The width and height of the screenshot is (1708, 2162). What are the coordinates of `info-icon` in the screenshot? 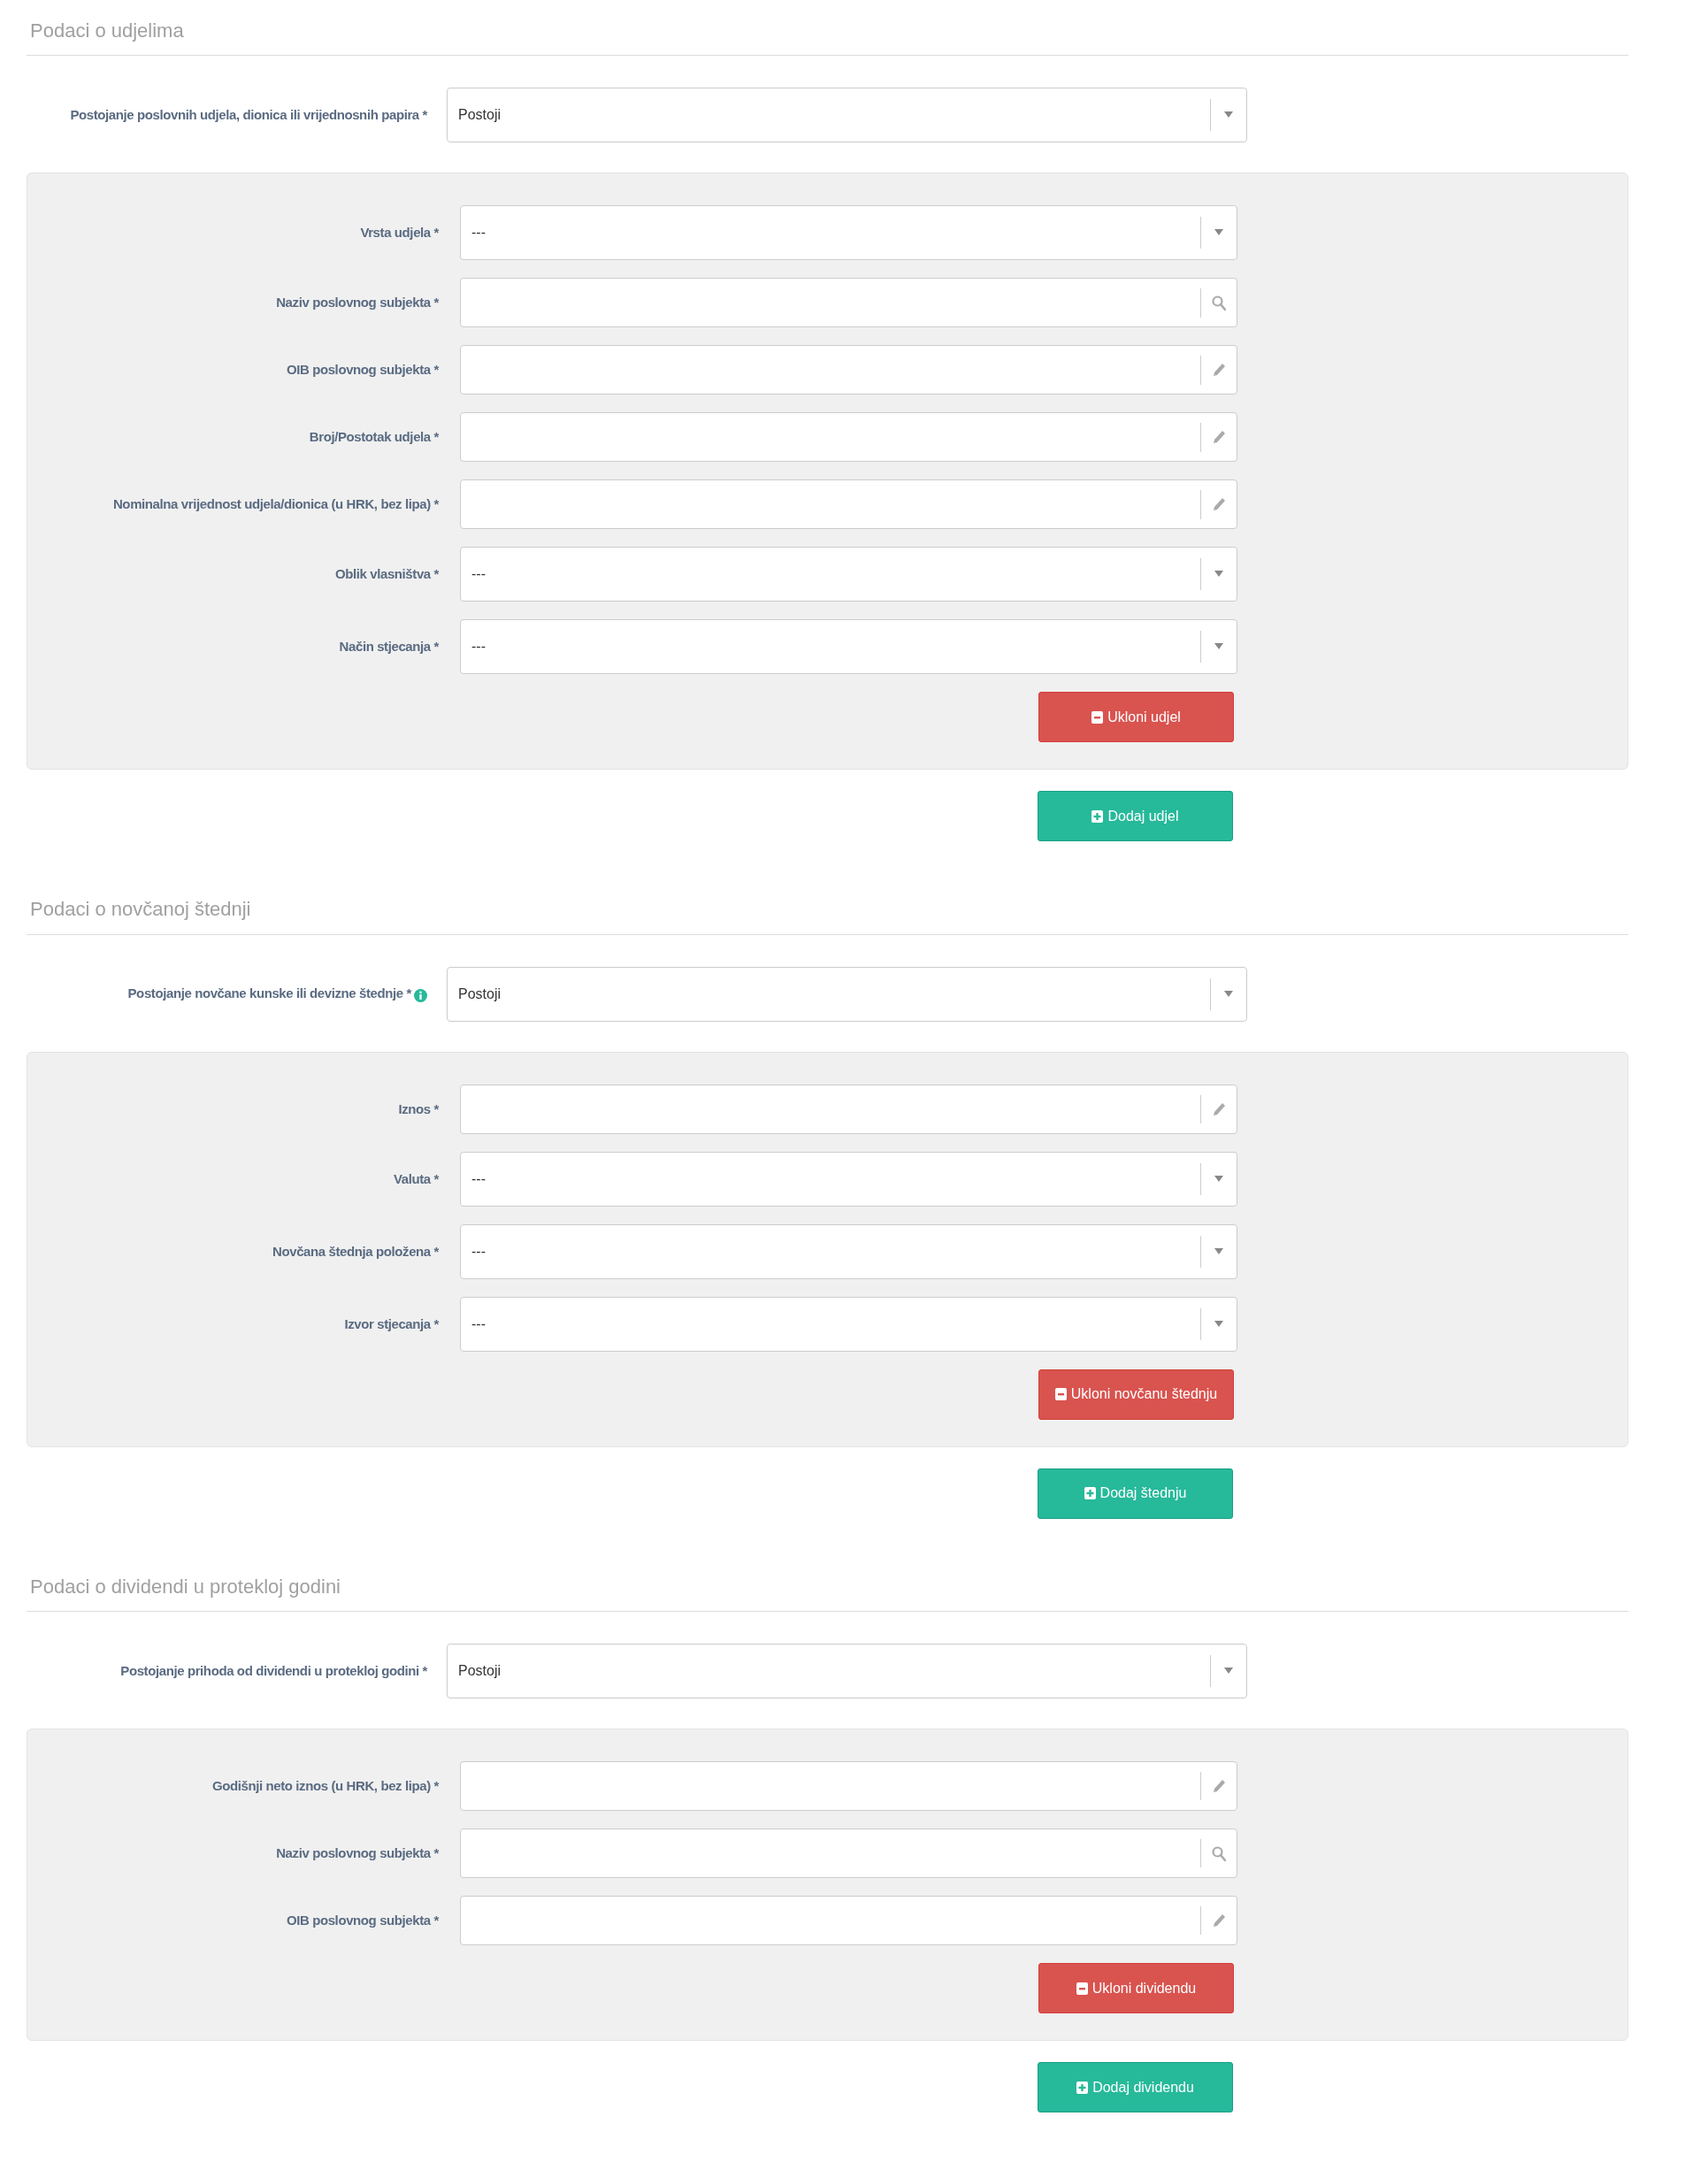 It's located at (421, 996).